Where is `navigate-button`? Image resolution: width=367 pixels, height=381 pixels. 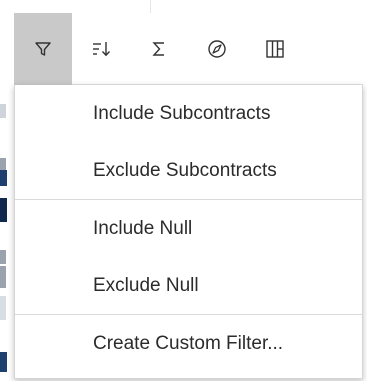 navigate-button is located at coordinates (217, 49).